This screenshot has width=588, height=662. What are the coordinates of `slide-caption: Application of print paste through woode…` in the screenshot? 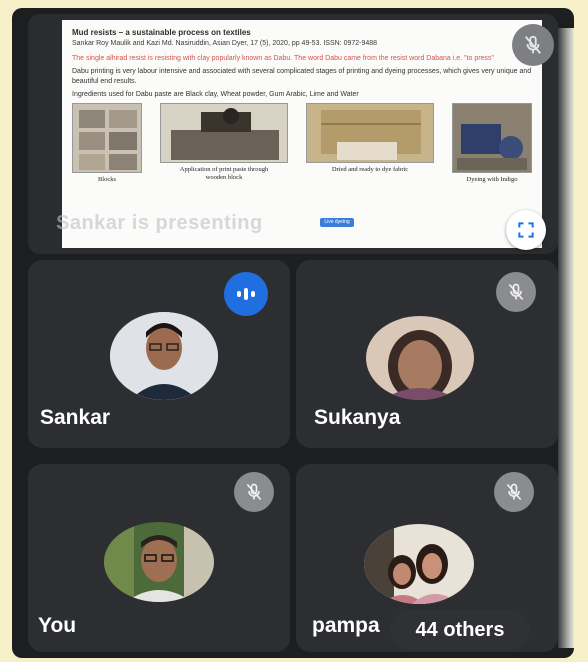 It's located at (224, 173).